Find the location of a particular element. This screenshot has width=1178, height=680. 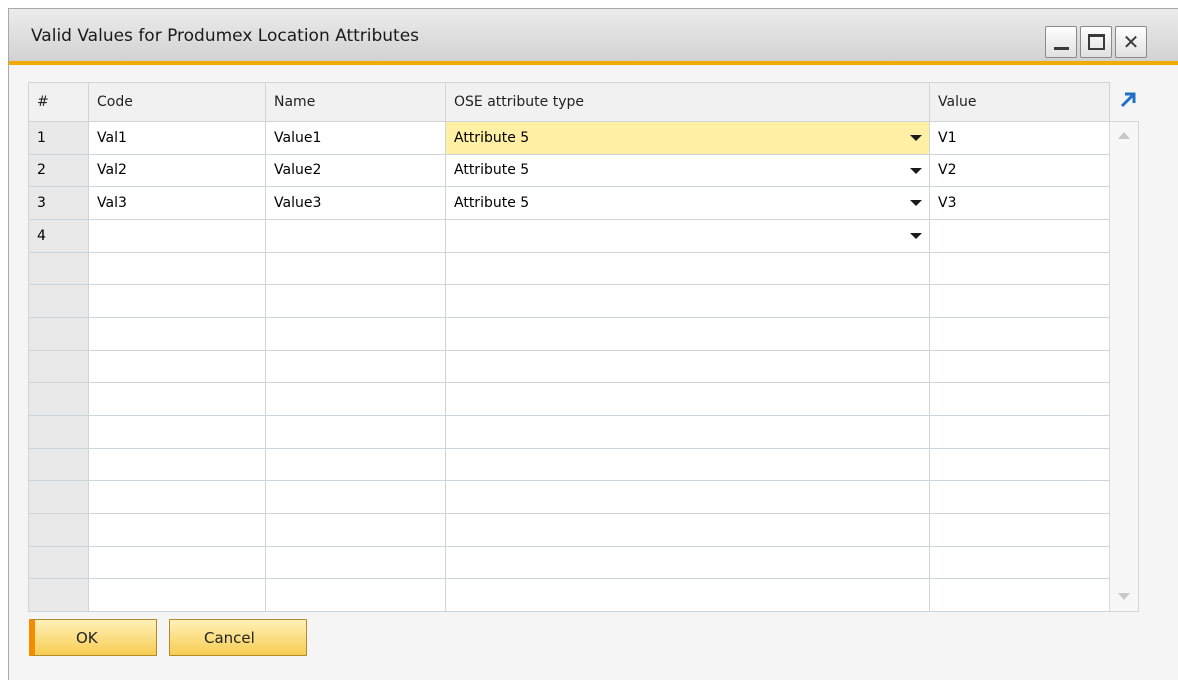

scroll-up-arrow-icon is located at coordinates (1124, 135).